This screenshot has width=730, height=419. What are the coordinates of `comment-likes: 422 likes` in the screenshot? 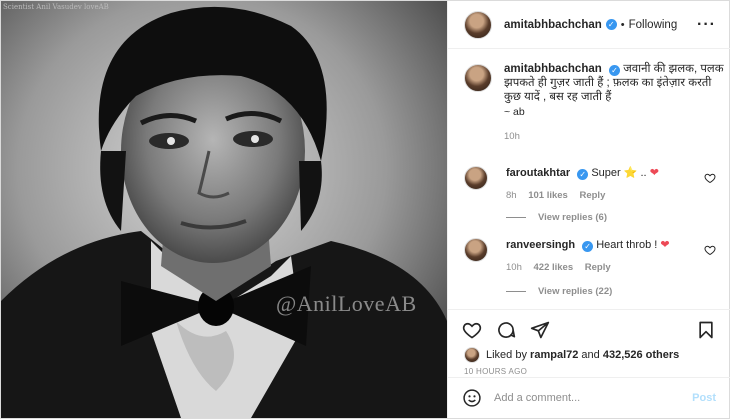 It's located at (554, 267).